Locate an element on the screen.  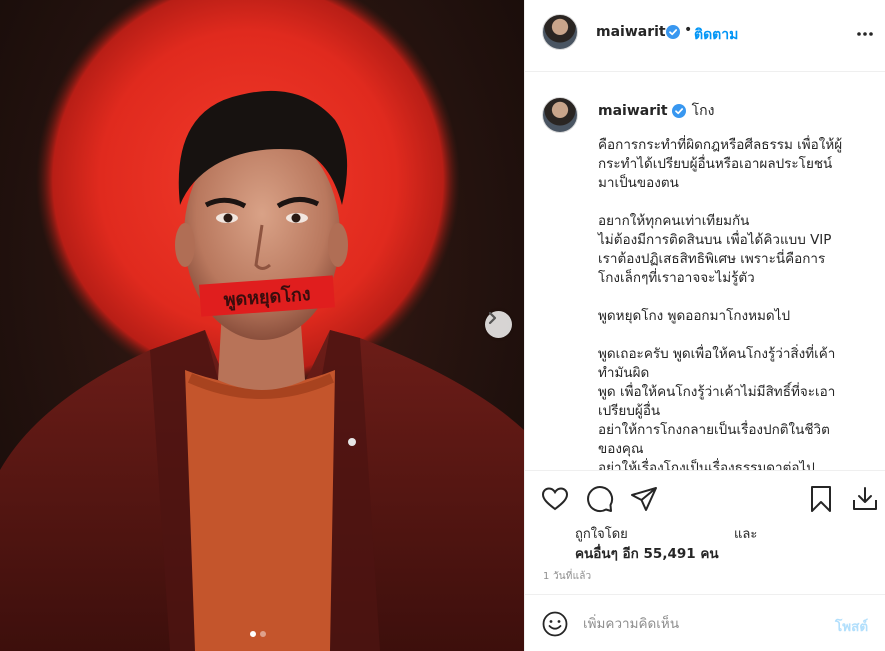
caption-line: เปรียบผู้อื่น is located at coordinates (629, 411).